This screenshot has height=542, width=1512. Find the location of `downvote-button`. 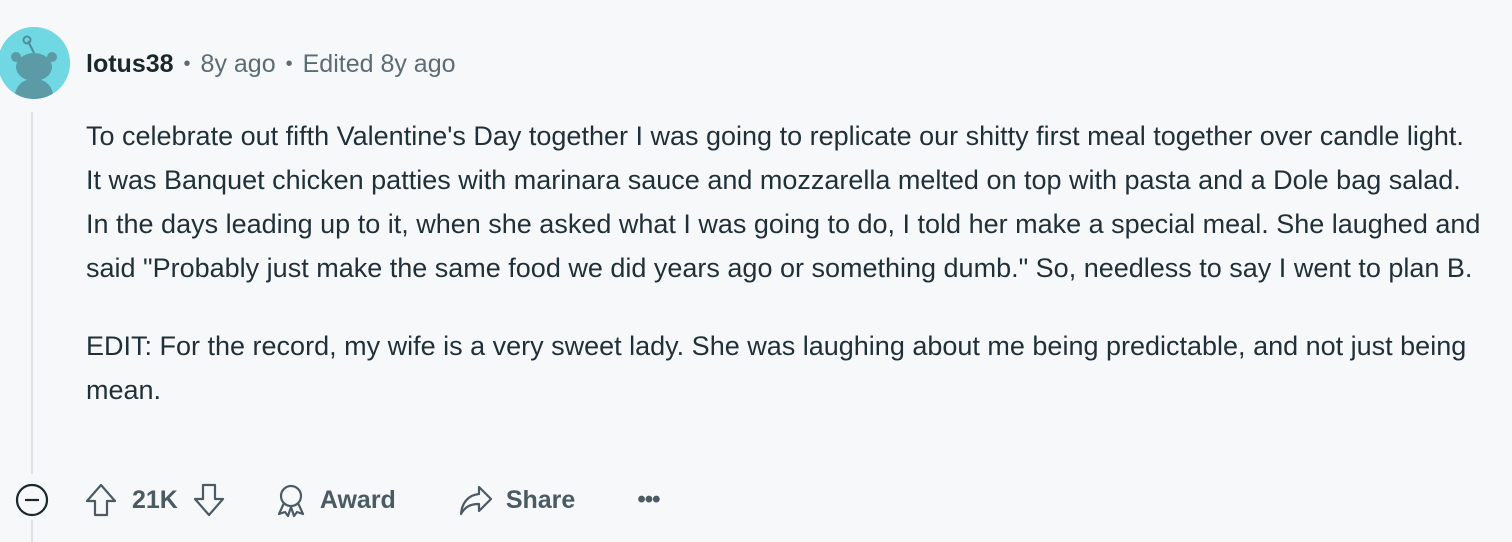

downvote-button is located at coordinates (209, 500).